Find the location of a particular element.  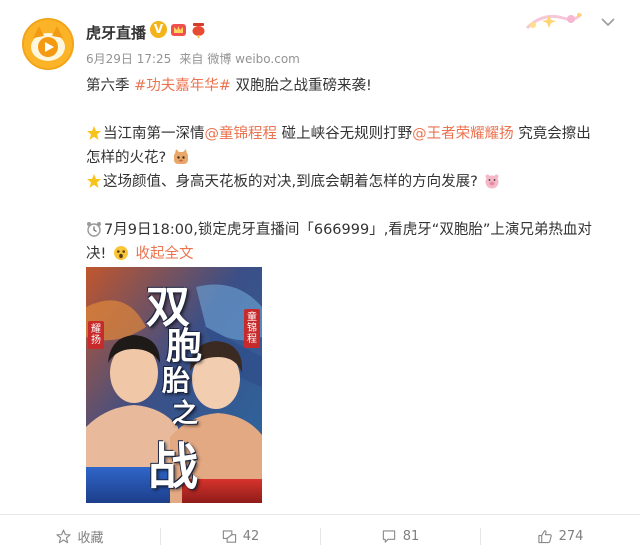

poster-name-left: 耀扬 is located at coordinates (96, 335).